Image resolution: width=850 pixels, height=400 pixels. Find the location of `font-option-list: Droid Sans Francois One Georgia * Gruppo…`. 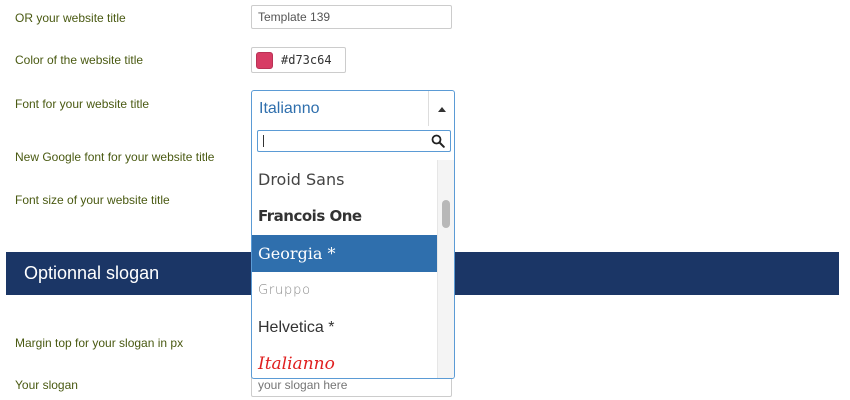

font-option-list: Droid Sans Francois One Georgia * Gruppo… is located at coordinates (345, 269).